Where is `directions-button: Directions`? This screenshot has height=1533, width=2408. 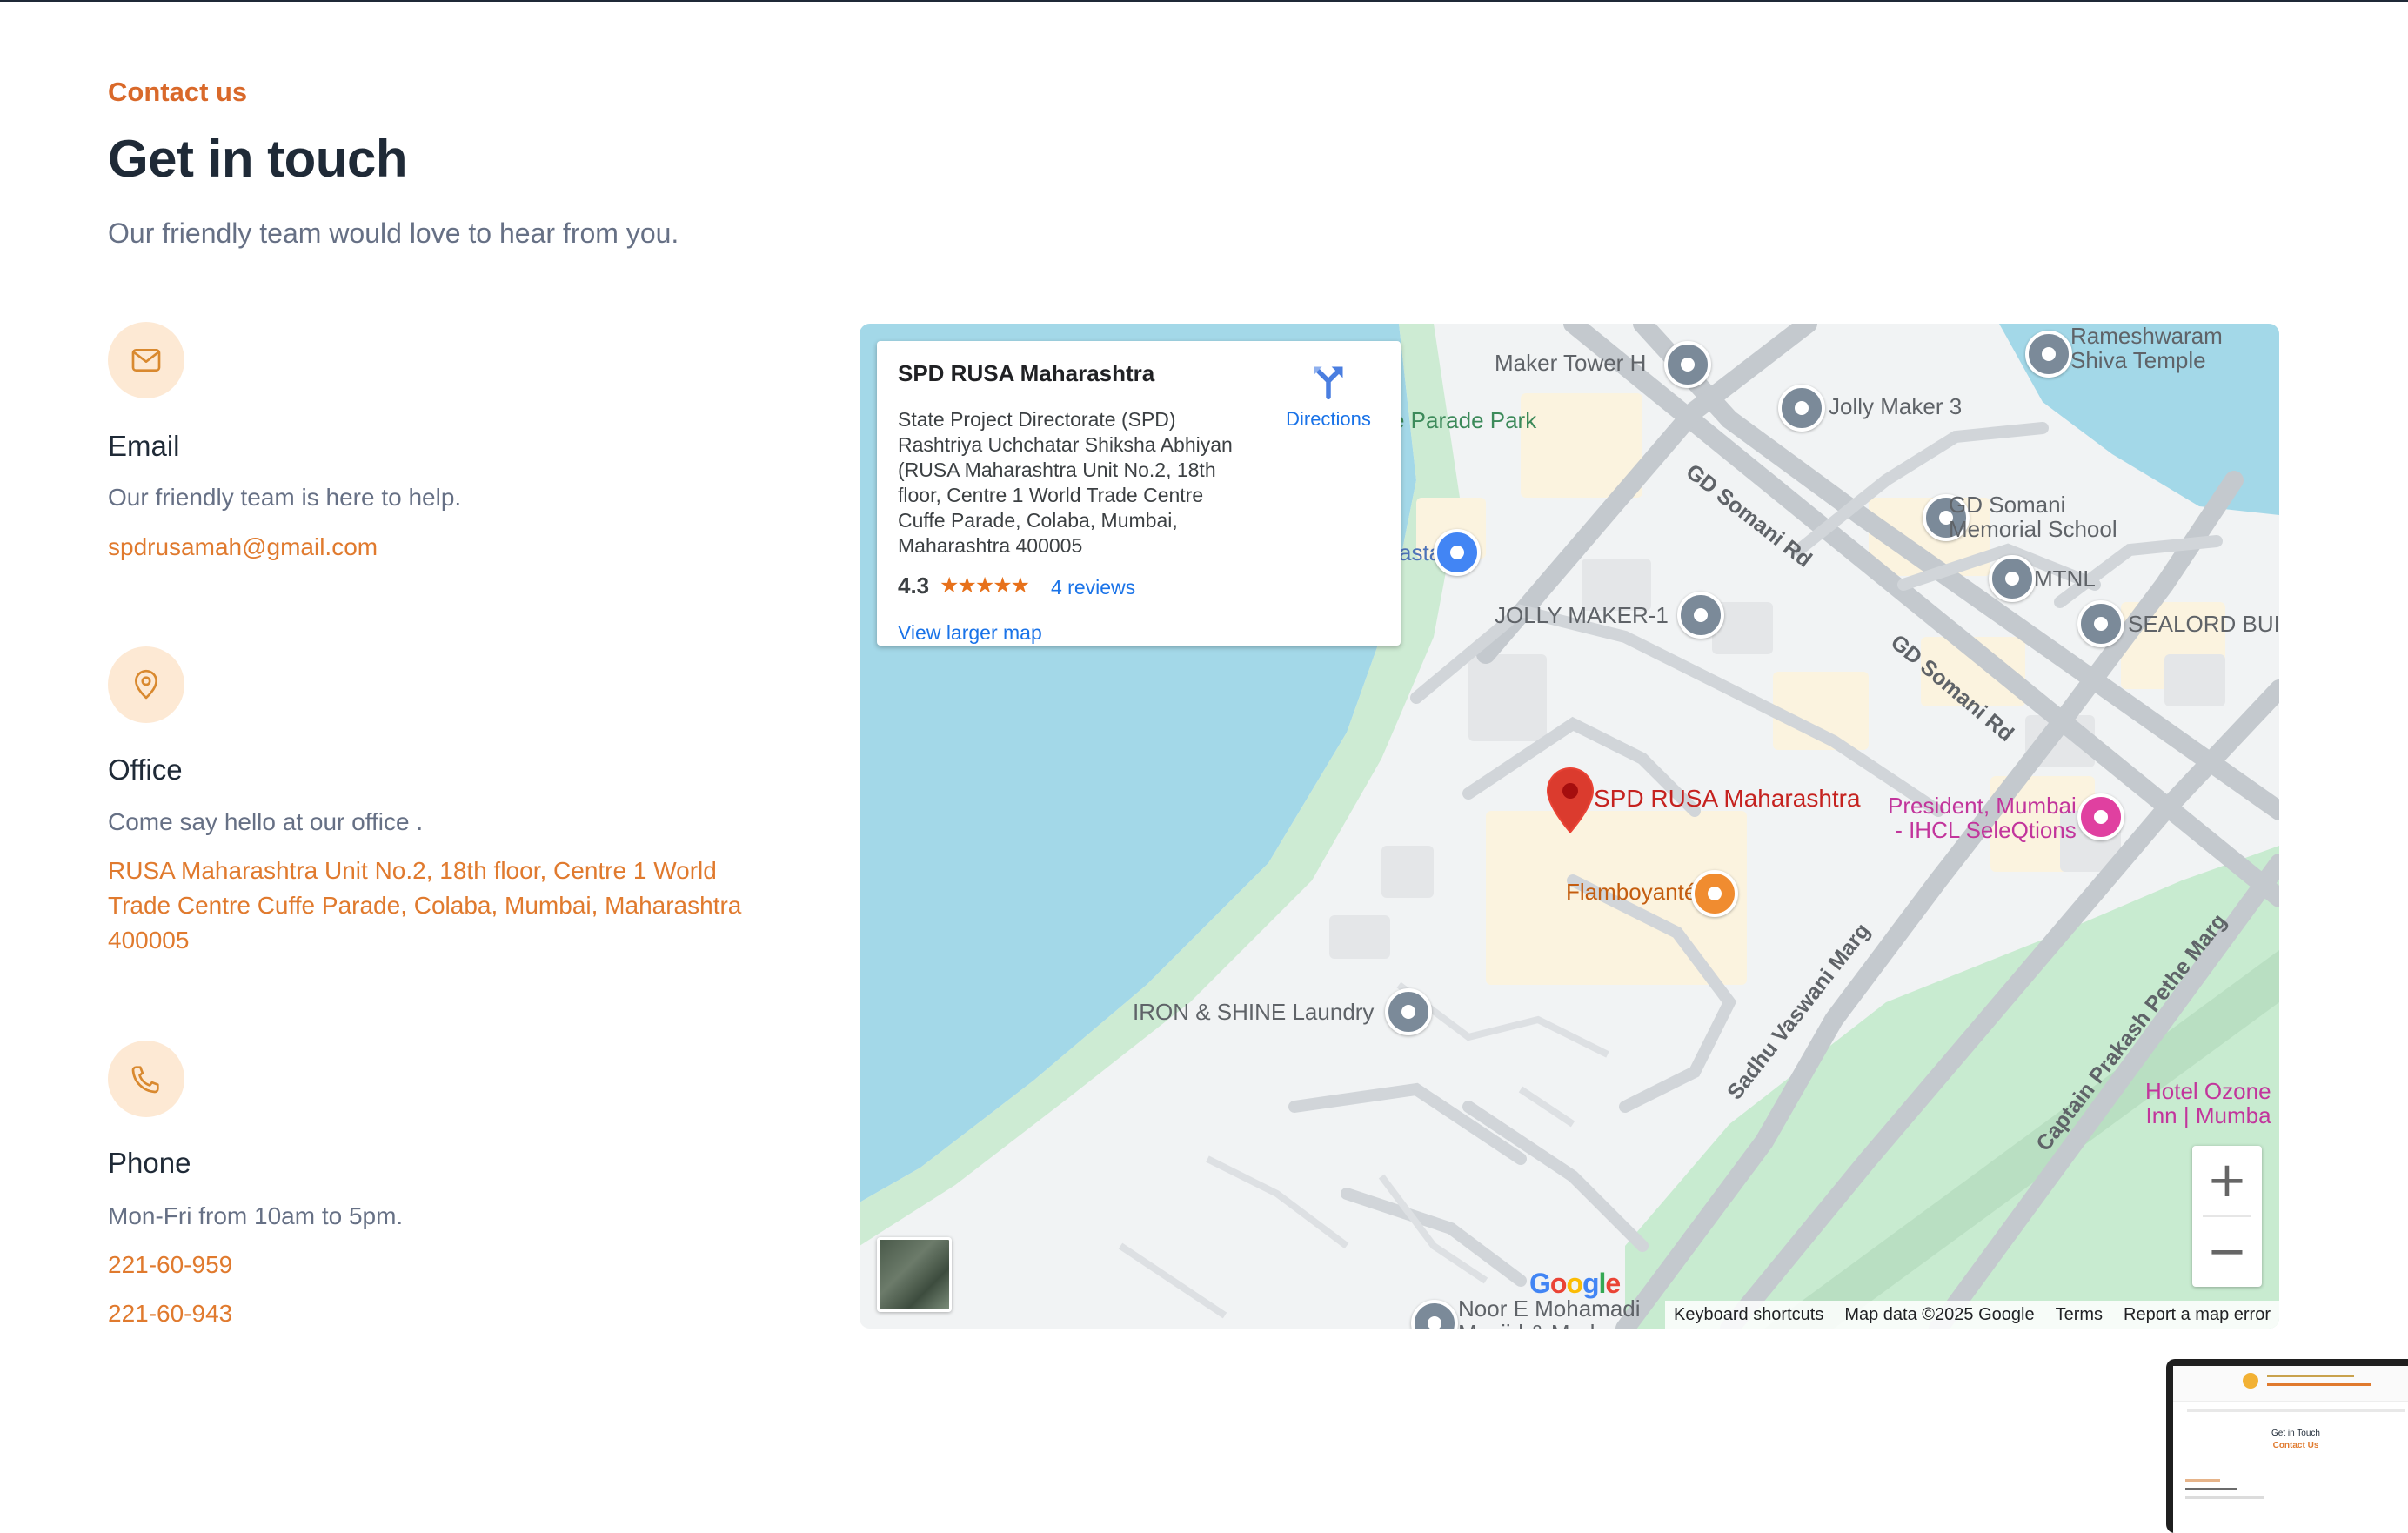
directions-button: Directions is located at coordinates (1328, 397).